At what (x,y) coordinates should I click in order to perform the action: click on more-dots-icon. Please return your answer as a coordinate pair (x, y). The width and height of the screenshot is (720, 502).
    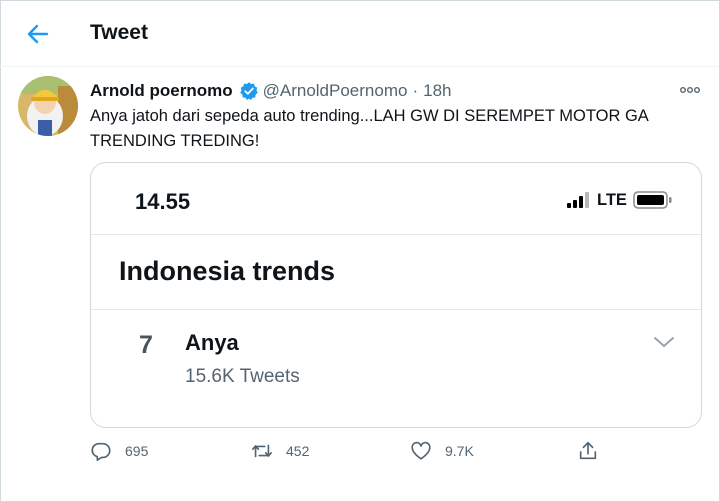
    Looking at the image, I should click on (690, 89).